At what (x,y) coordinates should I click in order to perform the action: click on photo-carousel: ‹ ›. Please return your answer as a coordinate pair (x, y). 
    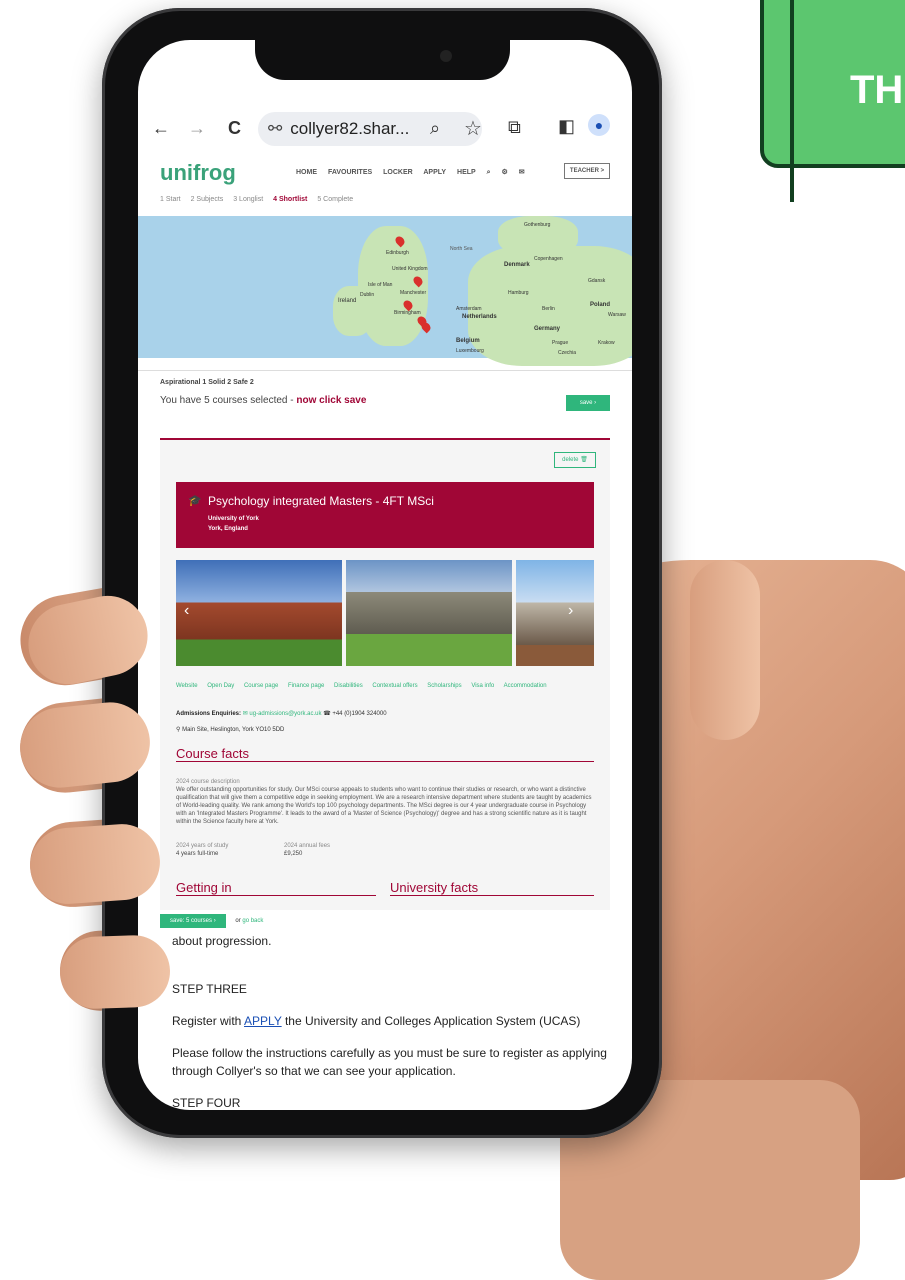
    Looking at the image, I should click on (385, 613).